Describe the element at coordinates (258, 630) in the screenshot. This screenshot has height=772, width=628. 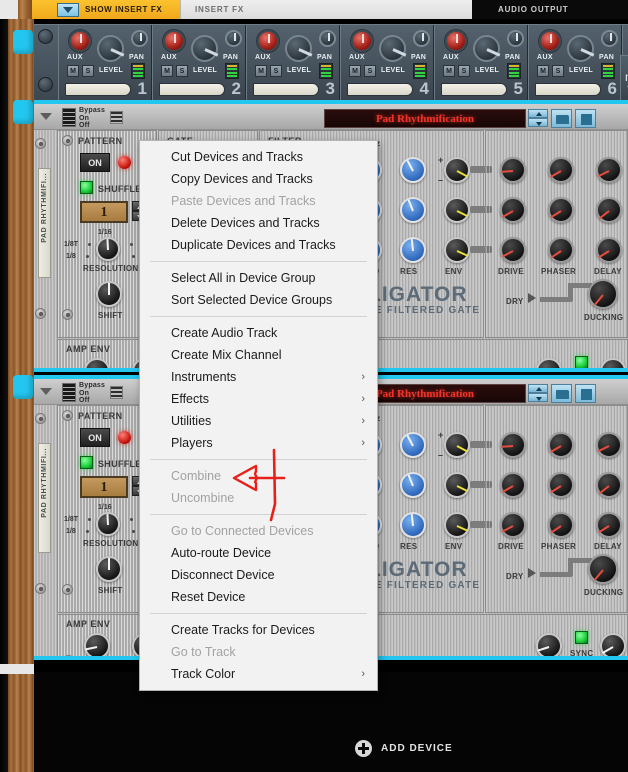
I see `menu-item-create-tracks-for-devices: Create Tracks for Devices` at that location.